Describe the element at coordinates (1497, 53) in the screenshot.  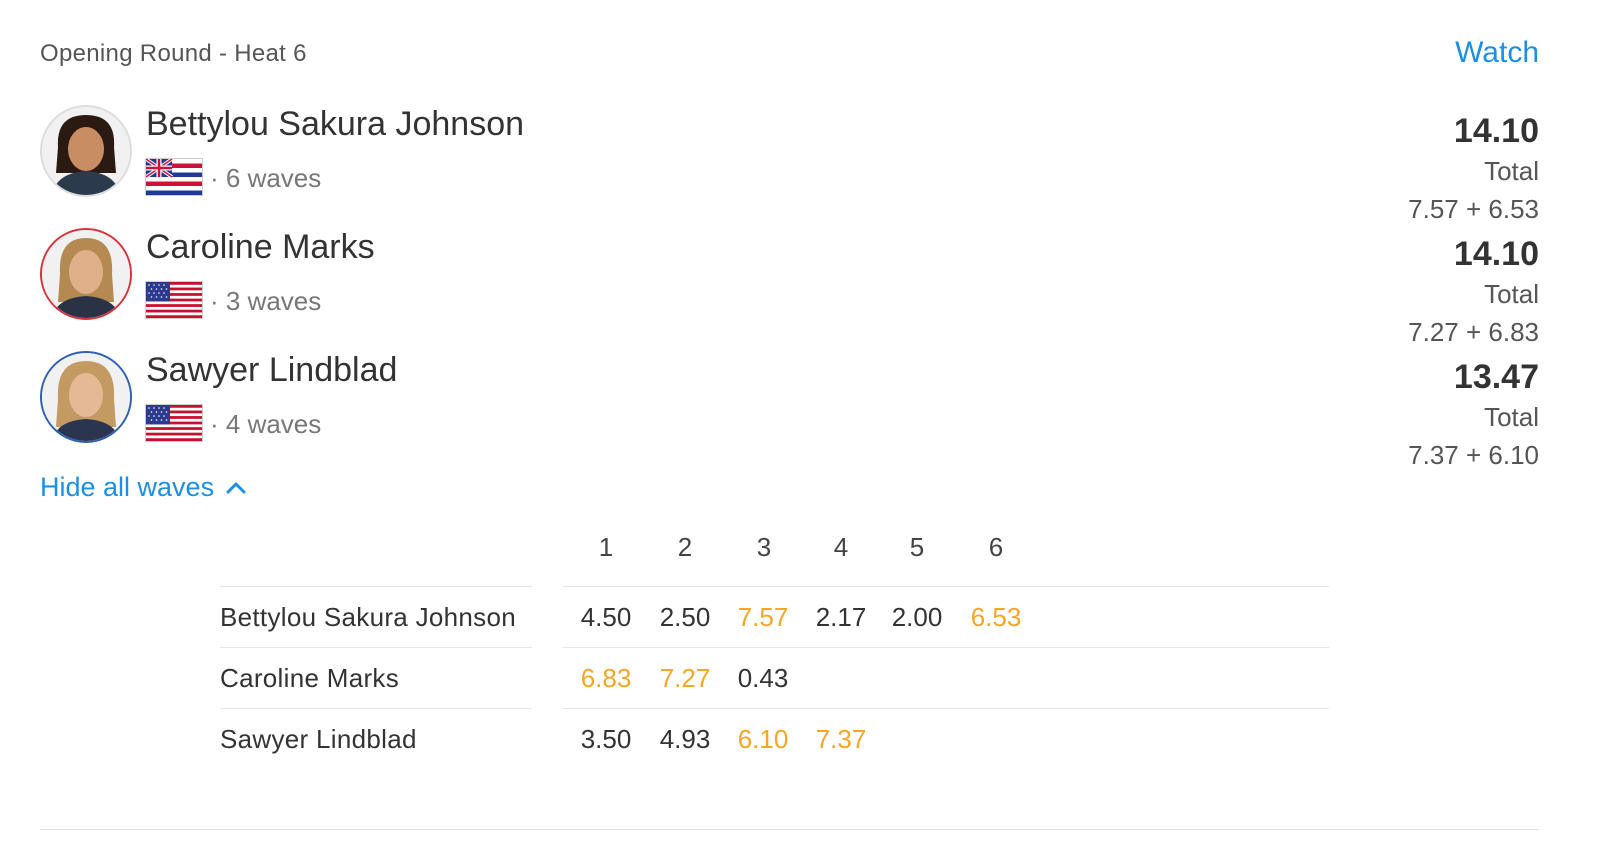
I see `watch-link: Watch` at that location.